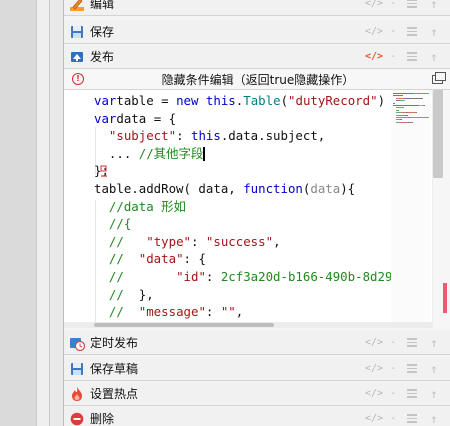 Image resolution: width=450 pixels, height=426 pixels. What do you see at coordinates (441, 209) in the screenshot?
I see `editor-vertical-scrollbar` at bounding box center [441, 209].